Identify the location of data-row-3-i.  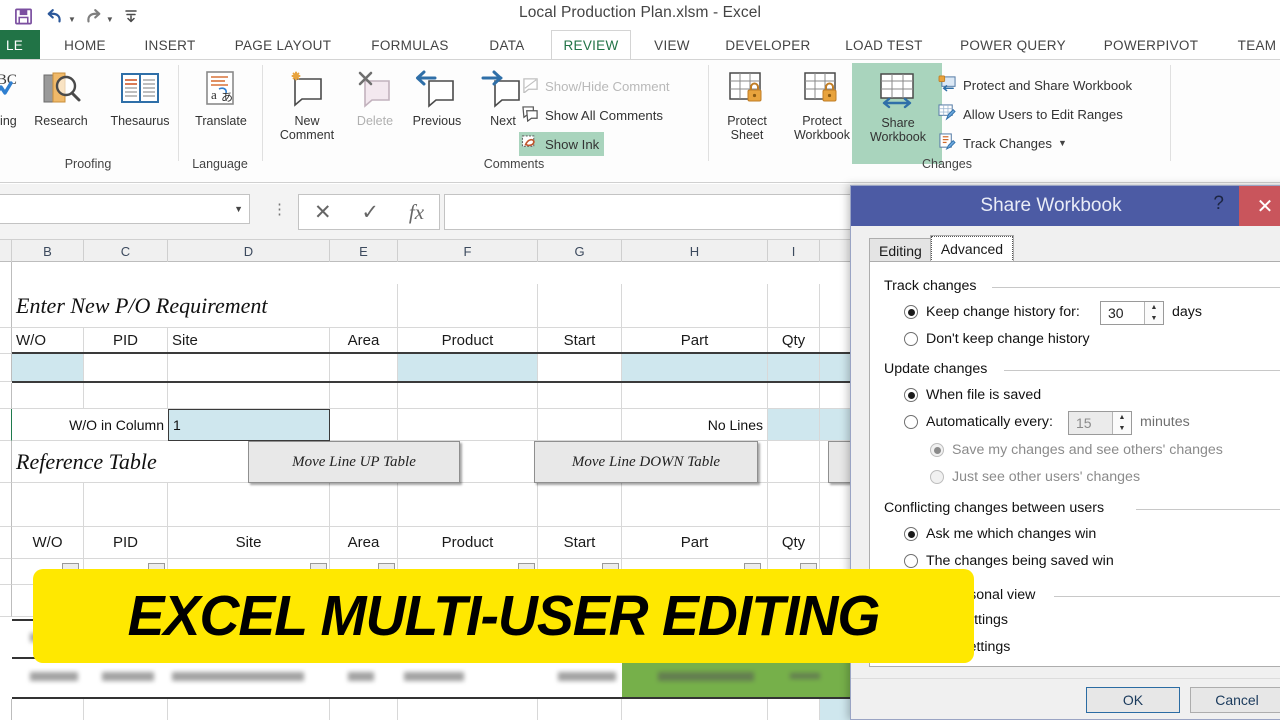
(794, 709).